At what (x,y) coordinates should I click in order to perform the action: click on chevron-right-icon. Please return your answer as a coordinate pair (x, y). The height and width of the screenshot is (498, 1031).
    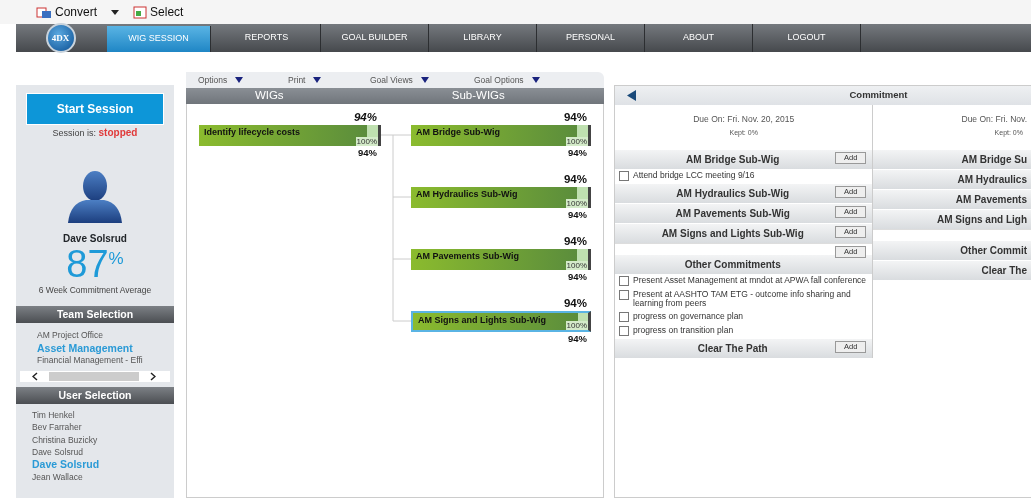
    Looking at the image, I should click on (153, 377).